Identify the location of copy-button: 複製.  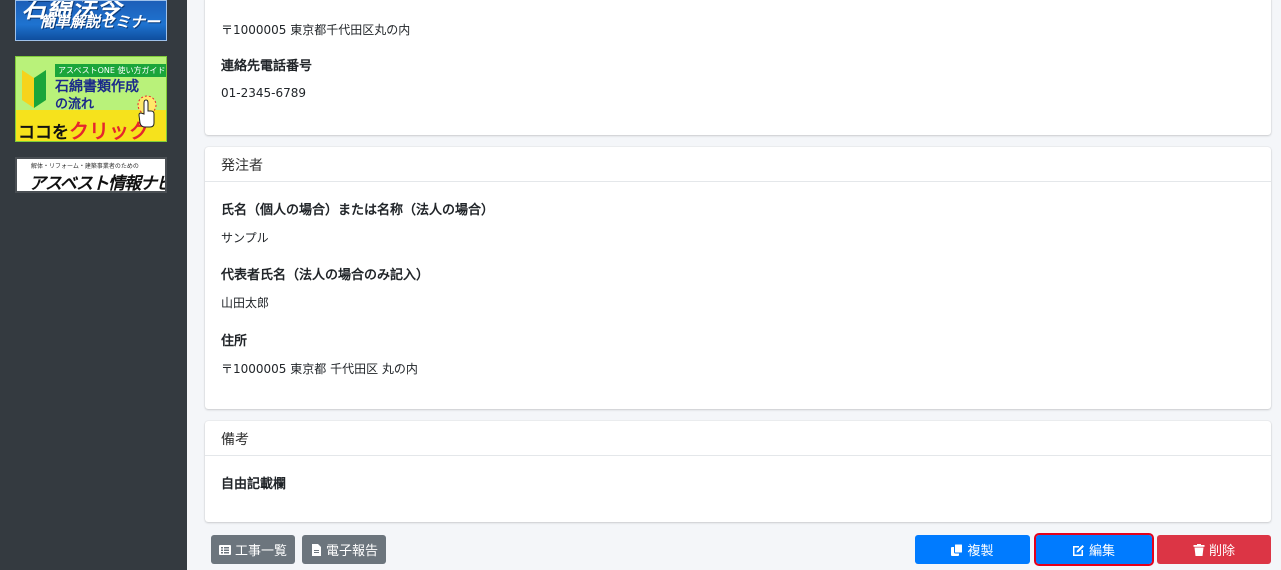
(972, 549).